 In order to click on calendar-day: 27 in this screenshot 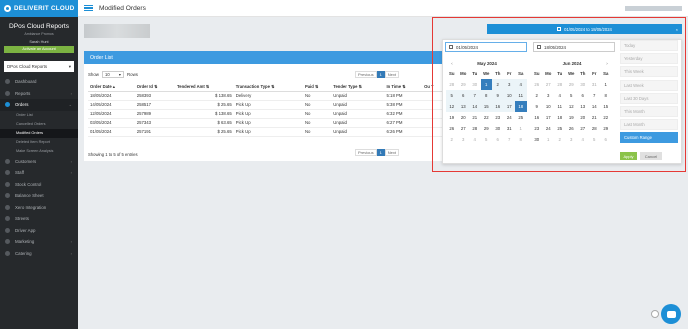, I will do `click(583, 128)`.